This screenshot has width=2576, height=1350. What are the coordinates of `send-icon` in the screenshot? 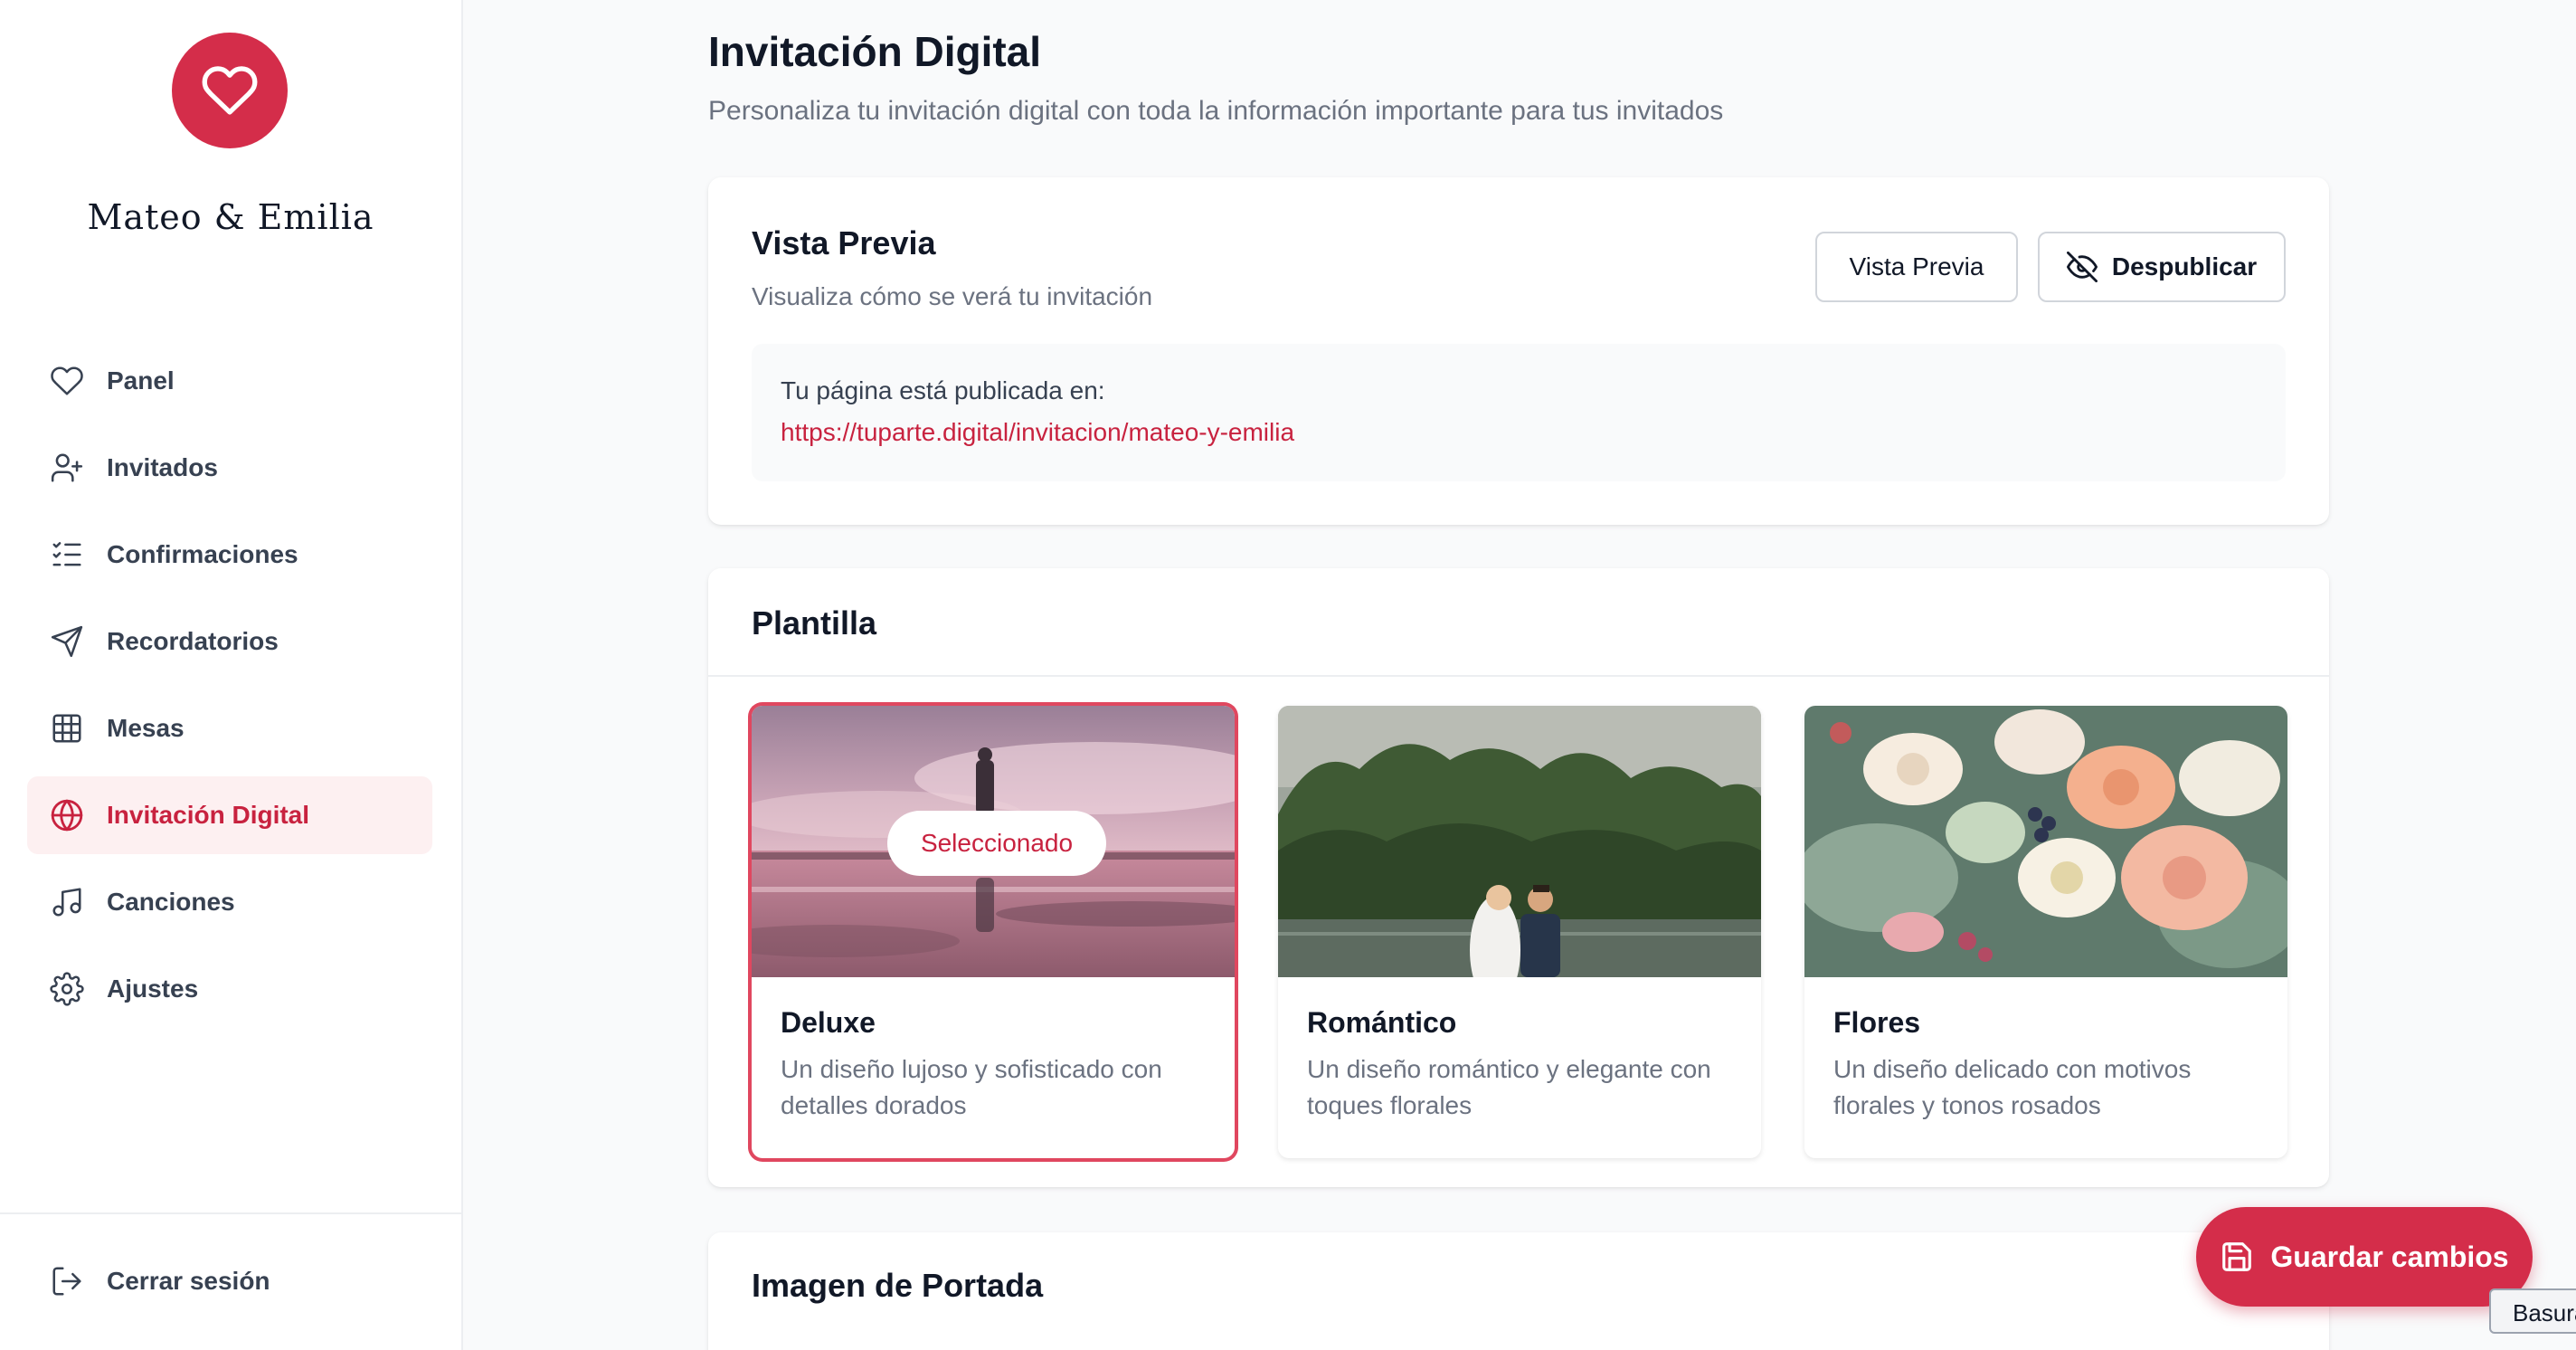 It's located at (67, 642).